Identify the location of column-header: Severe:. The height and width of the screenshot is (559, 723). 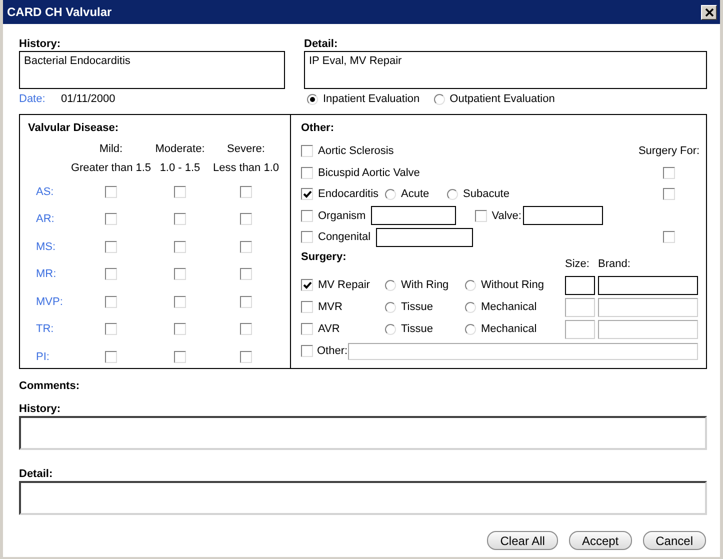
(246, 149).